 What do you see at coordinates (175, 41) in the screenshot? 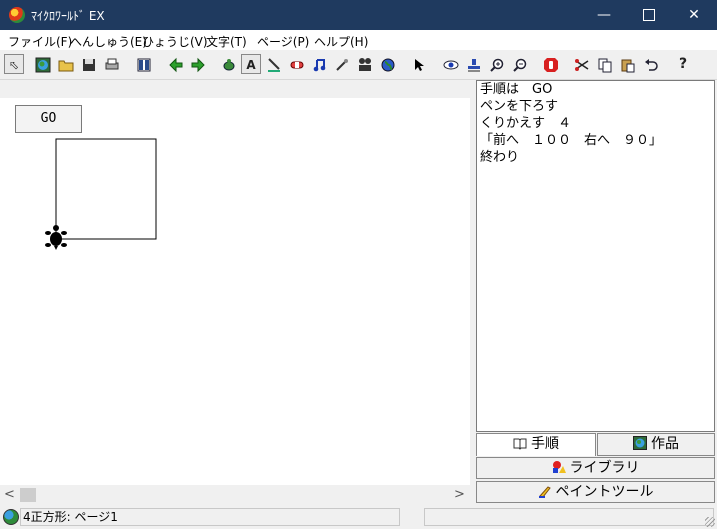
I see `menu-view: ひょうじ(V)` at bounding box center [175, 41].